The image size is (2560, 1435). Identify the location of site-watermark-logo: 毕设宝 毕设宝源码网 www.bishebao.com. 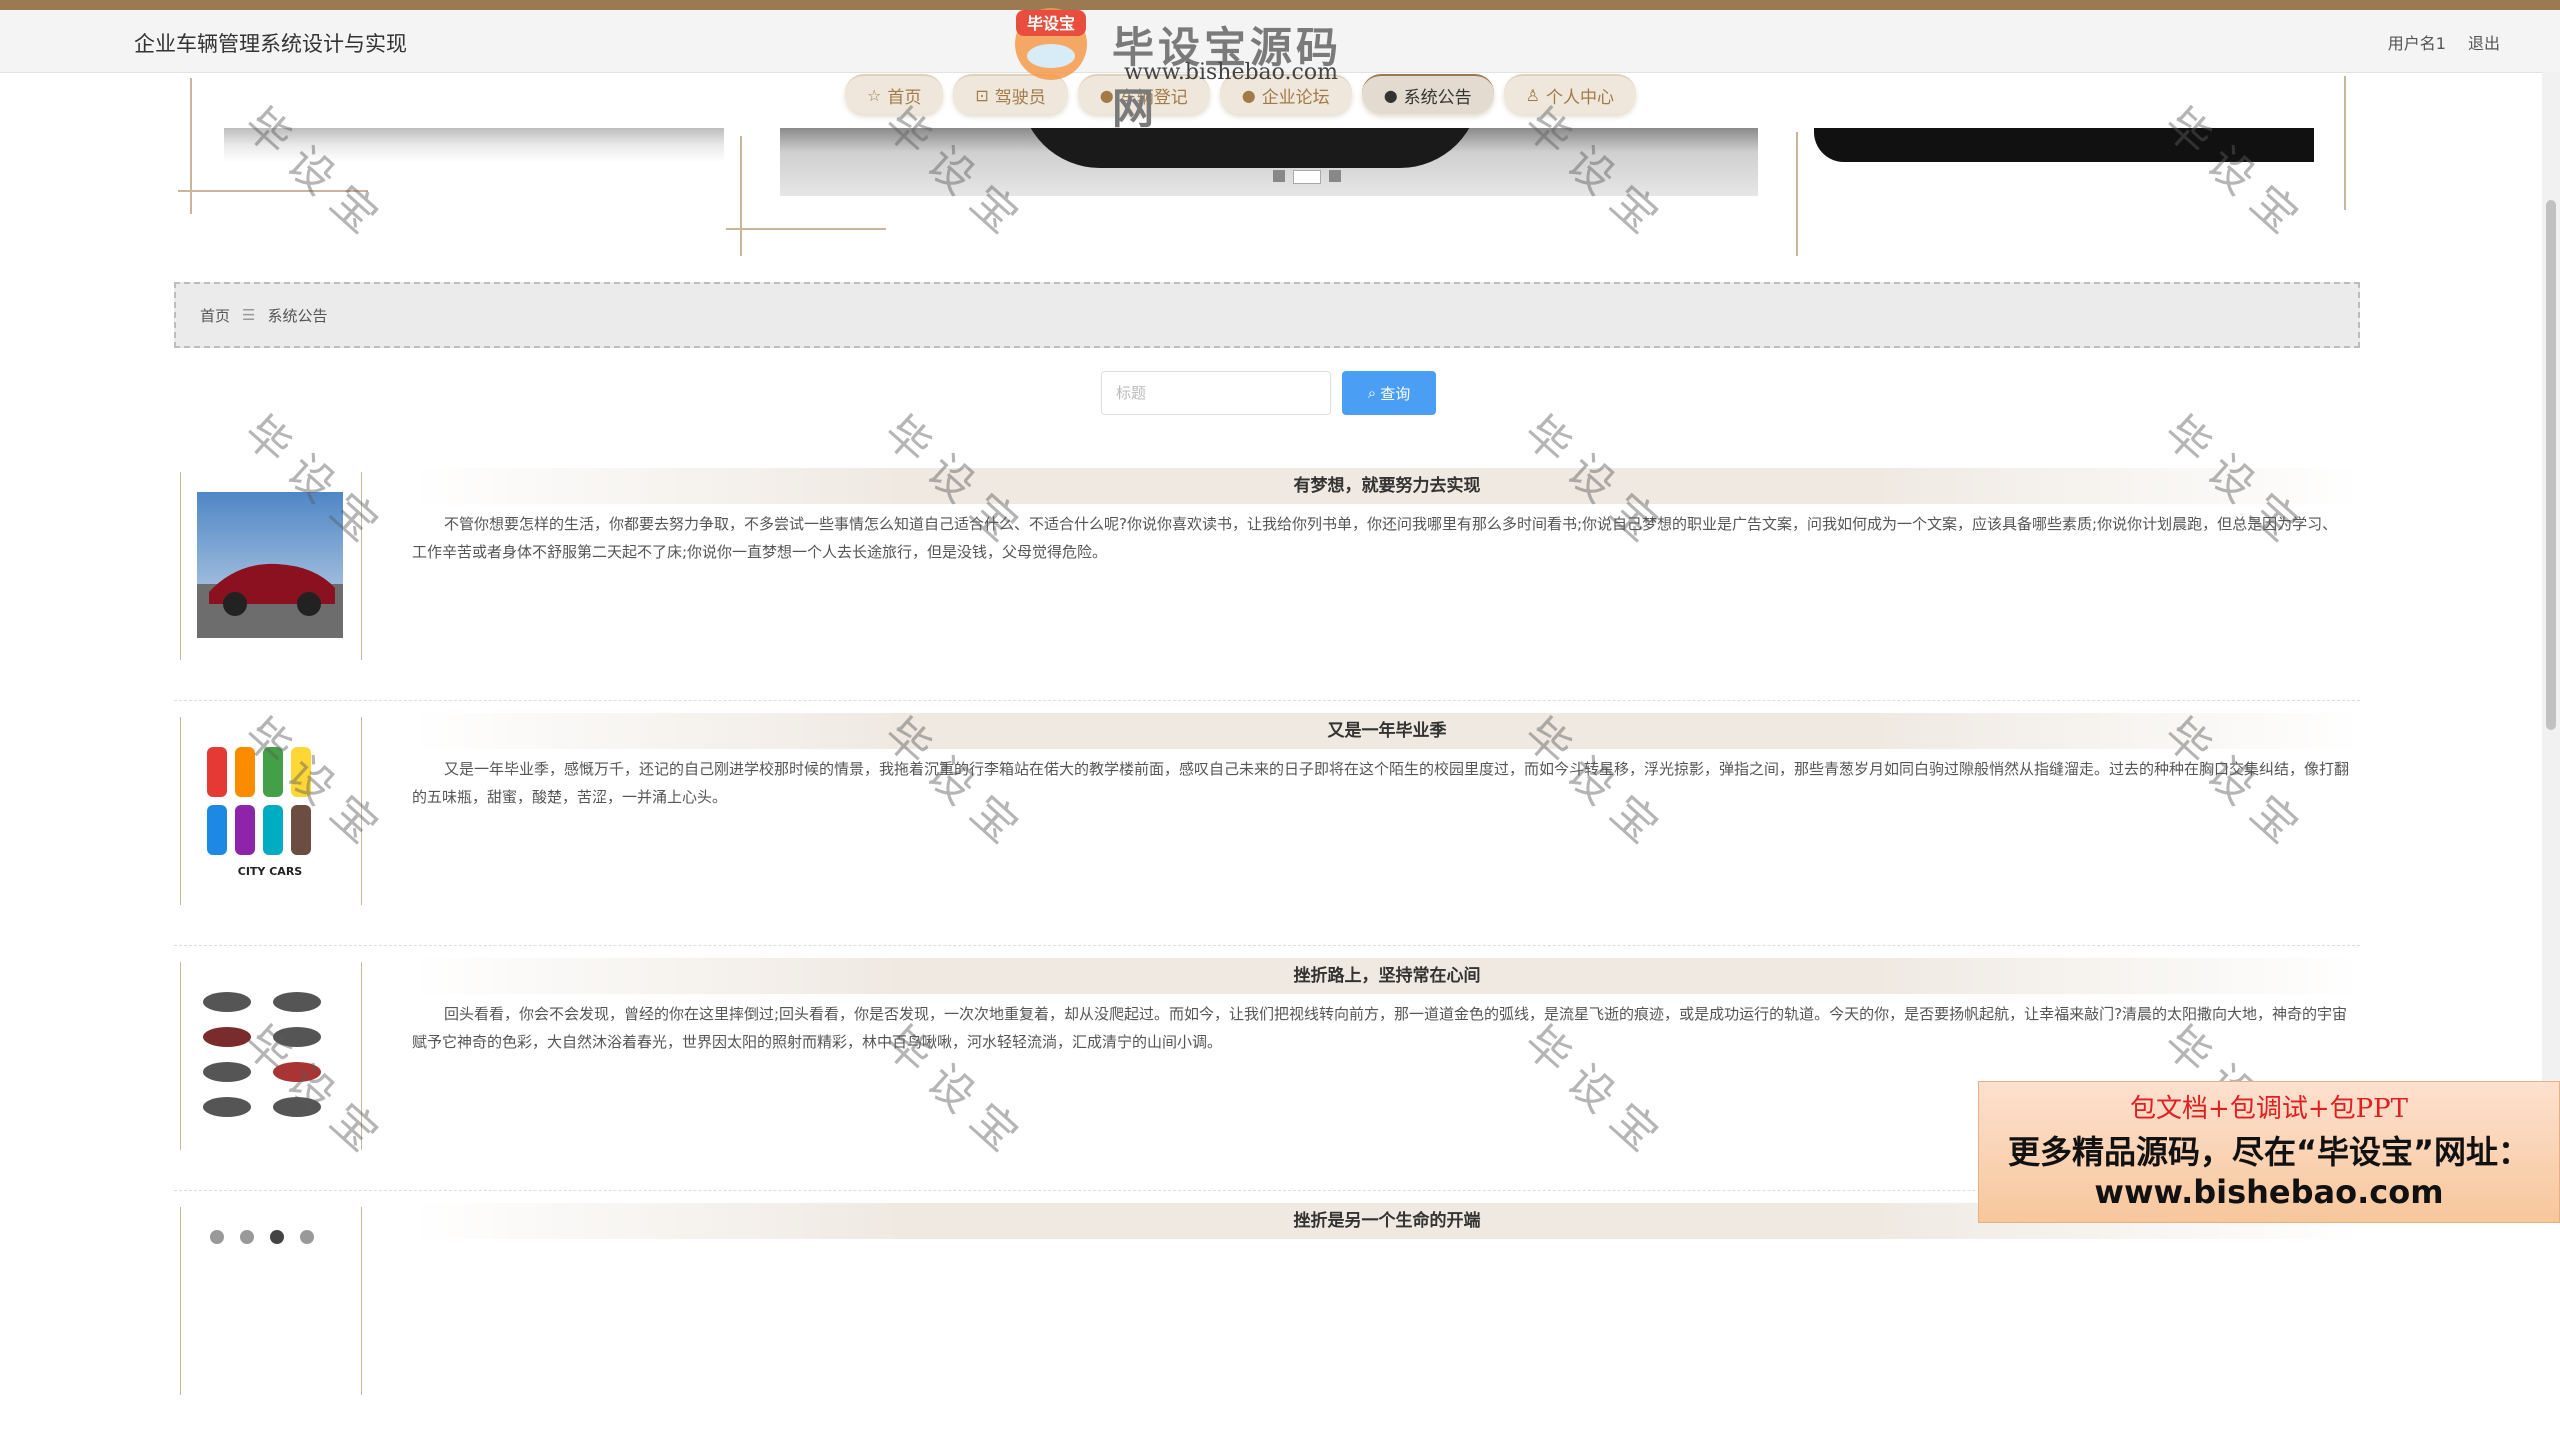
(1186, 66).